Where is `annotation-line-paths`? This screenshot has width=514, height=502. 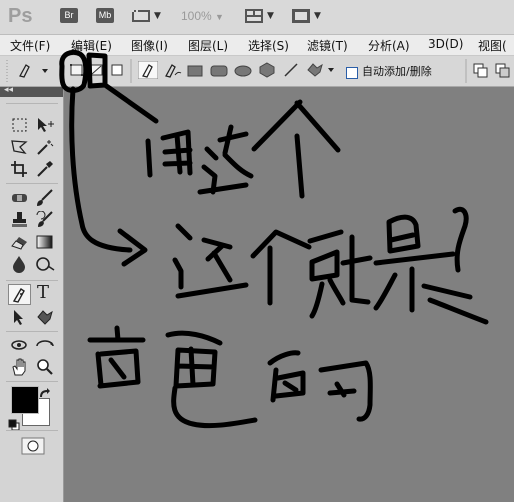 annotation-line-paths is located at coordinates (130, 103).